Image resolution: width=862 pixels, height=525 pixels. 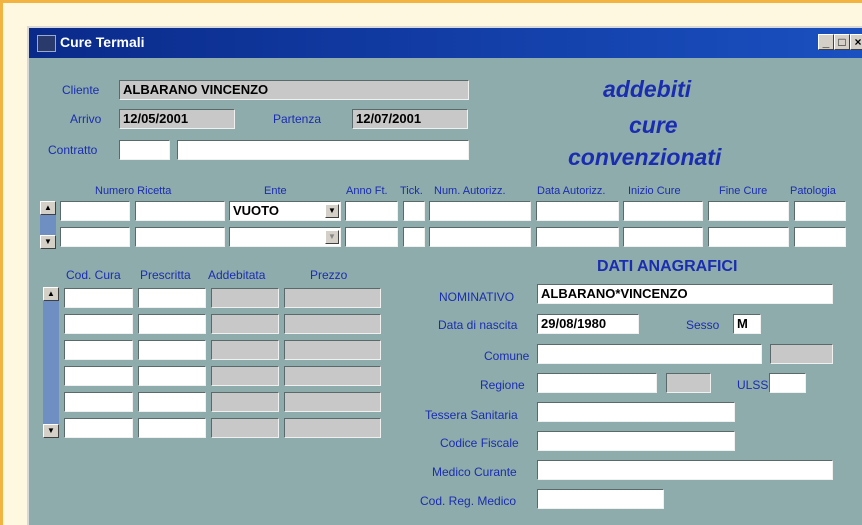 I want to click on title-bar: Cure Termali _ □ ×, so click(x=445, y=43).